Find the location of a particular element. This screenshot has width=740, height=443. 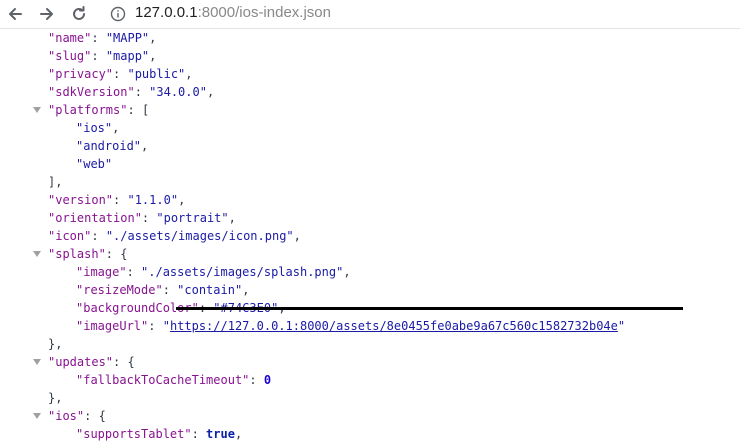

json-key: "splash" is located at coordinates (77, 254).